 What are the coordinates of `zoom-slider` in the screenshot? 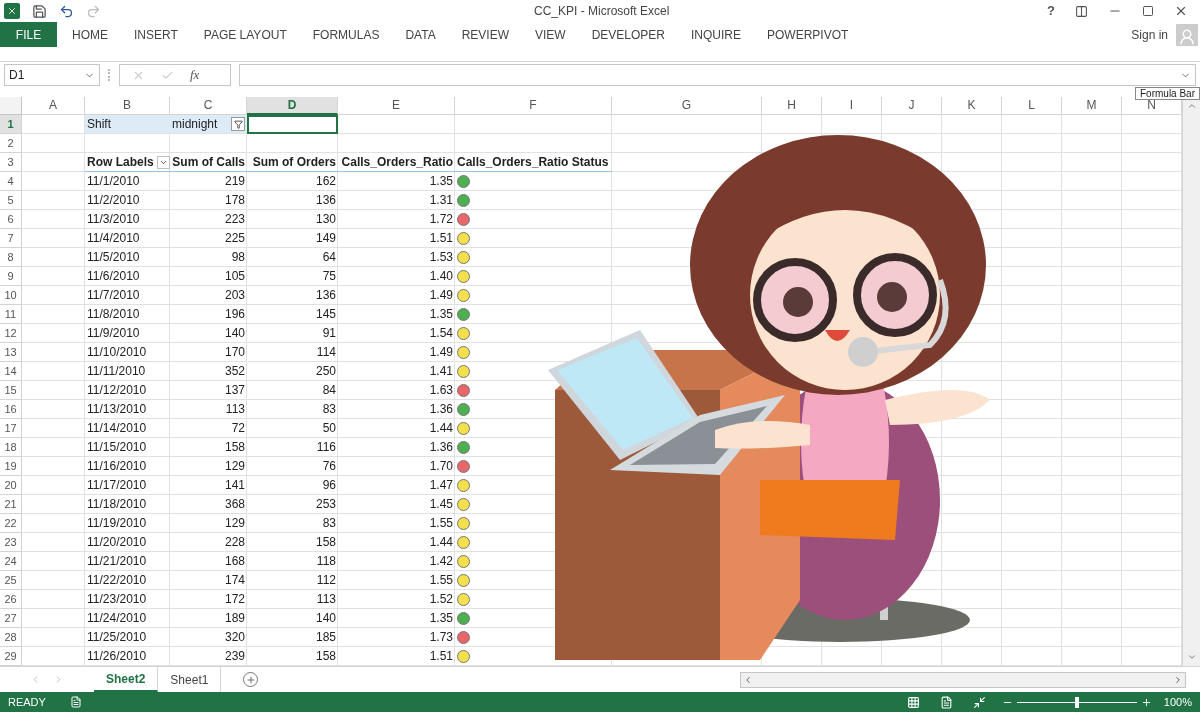 It's located at (1076, 702).